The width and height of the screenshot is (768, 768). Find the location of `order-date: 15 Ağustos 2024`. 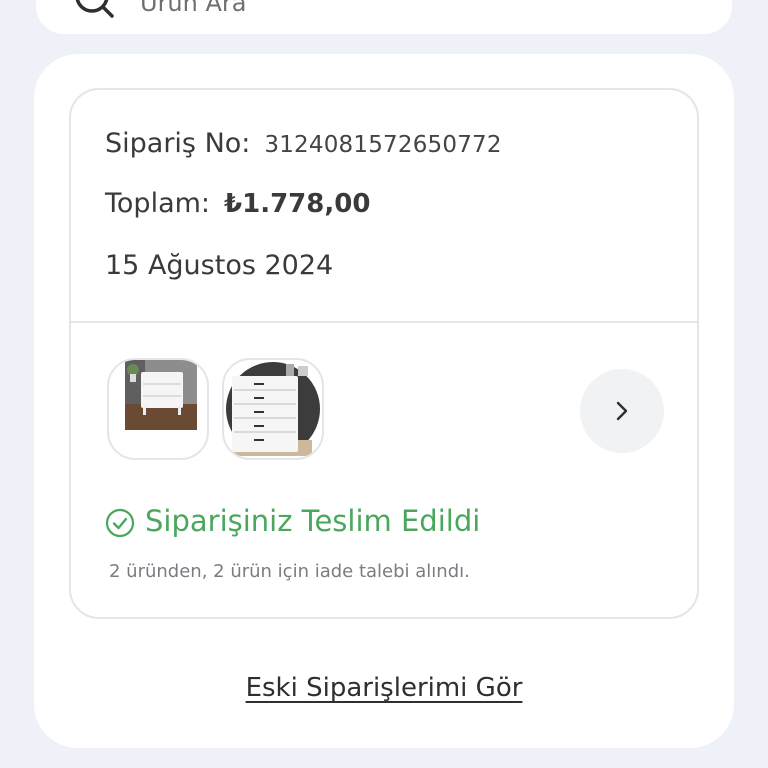

order-date: 15 Ağustos 2024 is located at coordinates (219, 265).